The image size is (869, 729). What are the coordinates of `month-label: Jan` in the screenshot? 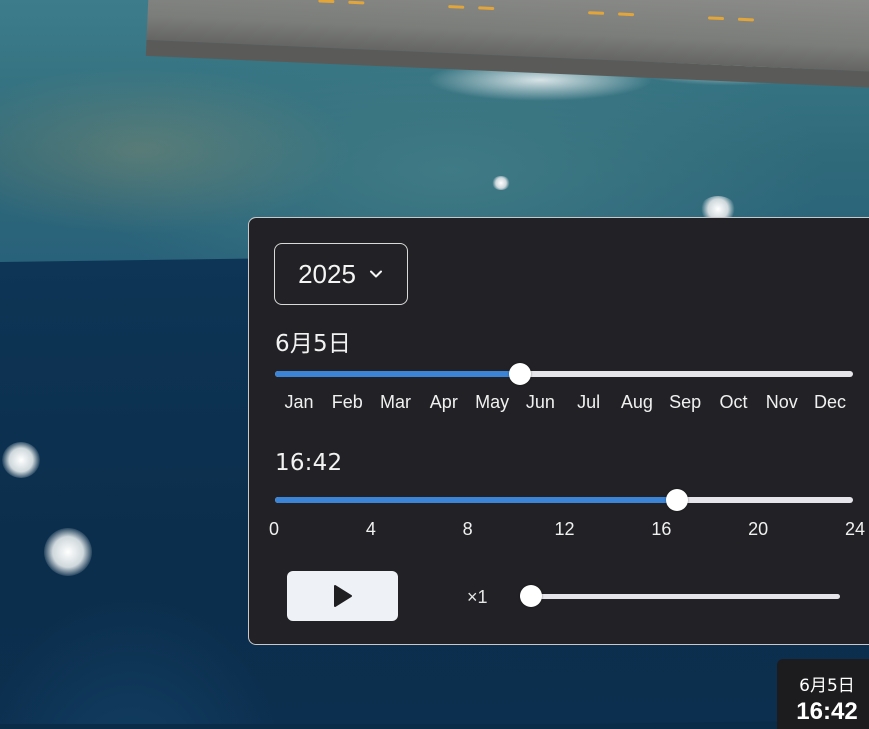 It's located at (299, 402).